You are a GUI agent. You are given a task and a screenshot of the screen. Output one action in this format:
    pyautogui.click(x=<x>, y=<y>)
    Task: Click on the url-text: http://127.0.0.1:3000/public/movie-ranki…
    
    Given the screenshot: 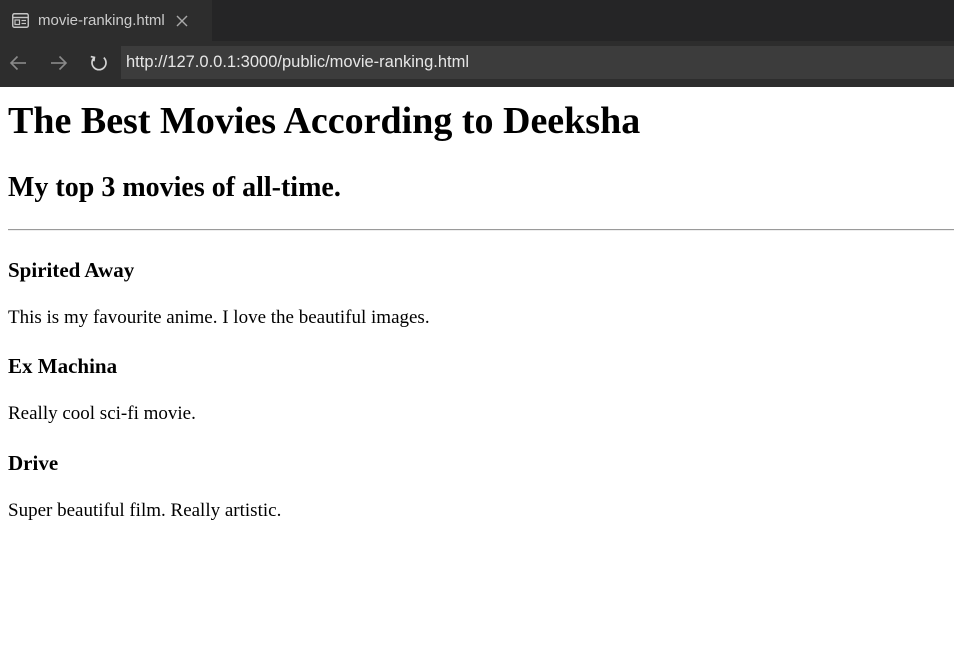 What is the action you would take?
    pyautogui.click(x=298, y=62)
    